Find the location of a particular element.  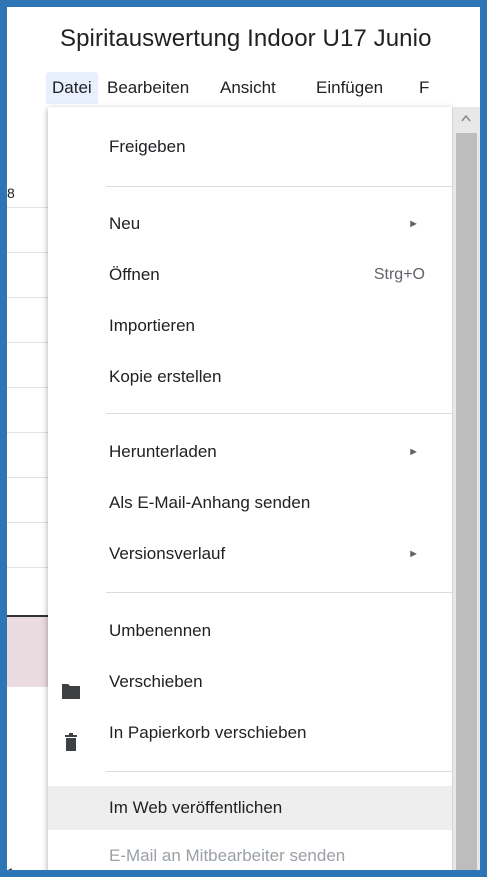

scroll-thumb is located at coordinates (466, 501).